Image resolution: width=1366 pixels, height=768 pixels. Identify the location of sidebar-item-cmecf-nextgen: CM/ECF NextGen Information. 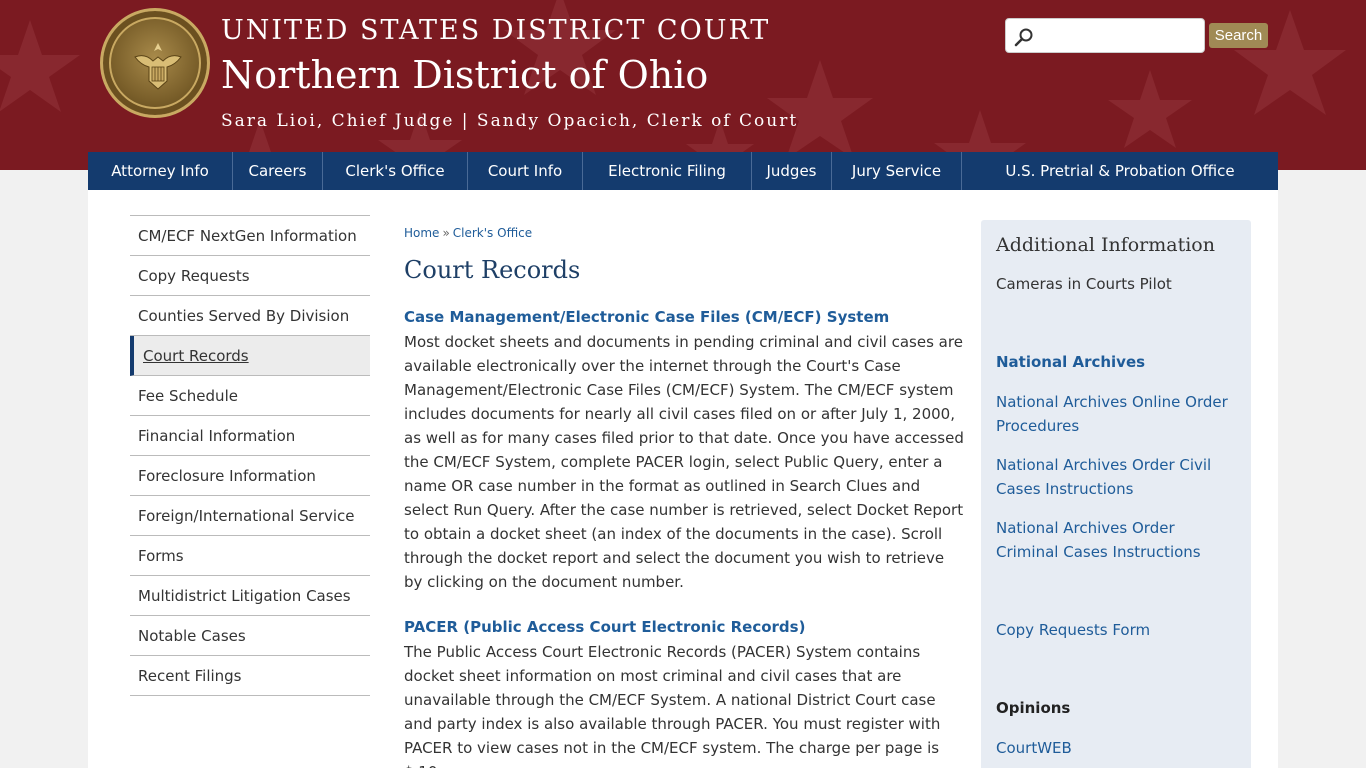
(250, 236).